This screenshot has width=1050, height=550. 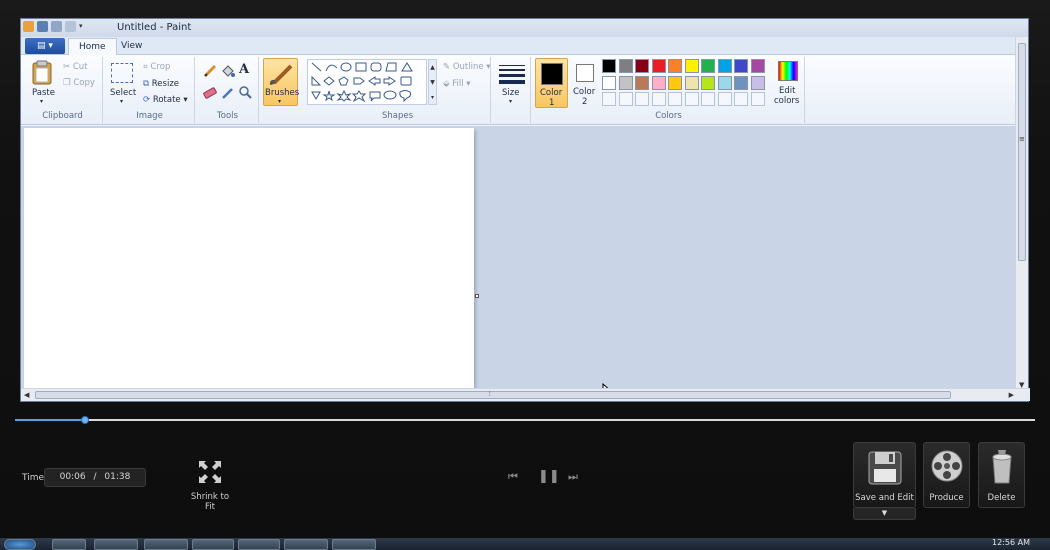 I want to click on size-button: Size ▾, so click(x=512, y=90).